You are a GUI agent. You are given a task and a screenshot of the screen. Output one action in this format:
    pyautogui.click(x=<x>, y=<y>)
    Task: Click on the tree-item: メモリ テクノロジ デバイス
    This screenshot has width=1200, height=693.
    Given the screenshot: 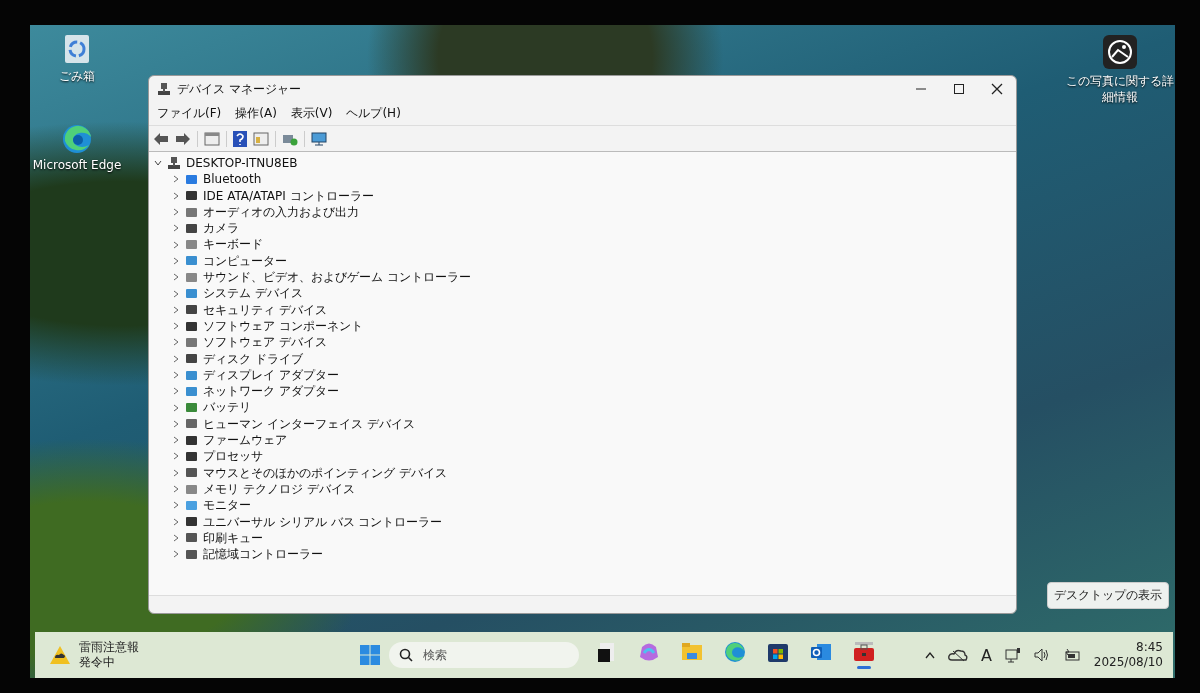 What is the action you would take?
    pyautogui.click(x=279, y=489)
    